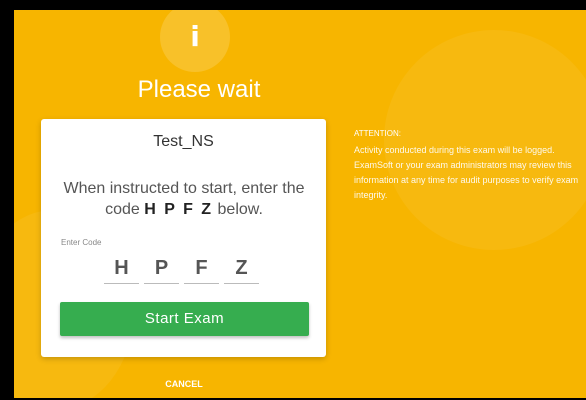 Image resolution: width=586 pixels, height=400 pixels. Describe the element at coordinates (195, 36) in the screenshot. I see `info-icon-glyph: i` at that location.